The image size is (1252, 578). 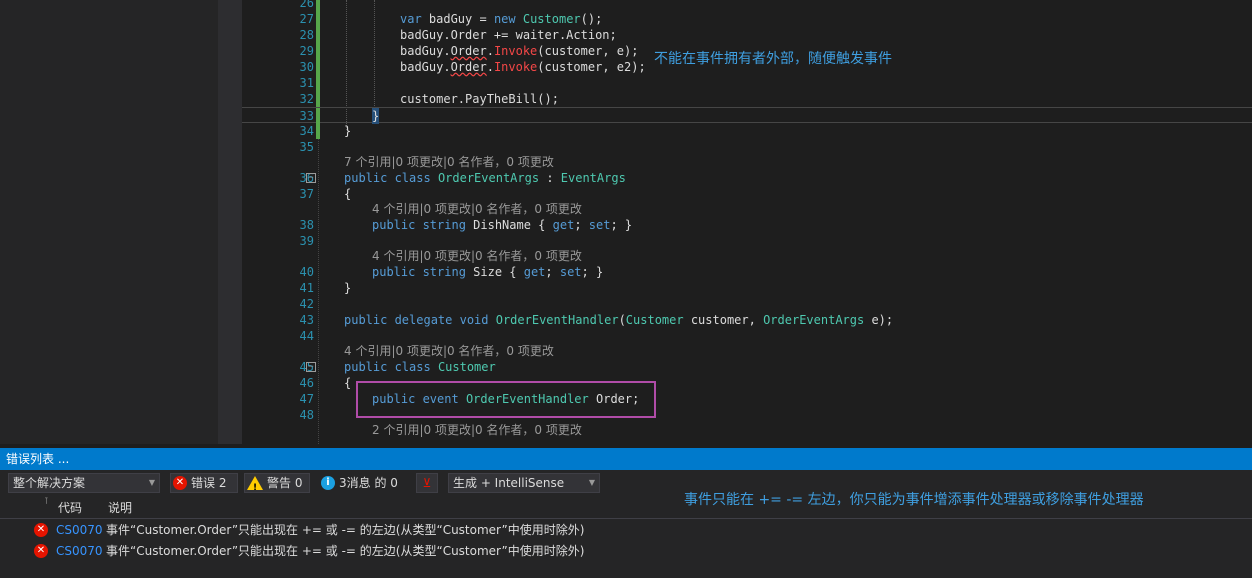 I want to click on errors-filter-button: ✕ 错误 2, so click(x=204, y=483).